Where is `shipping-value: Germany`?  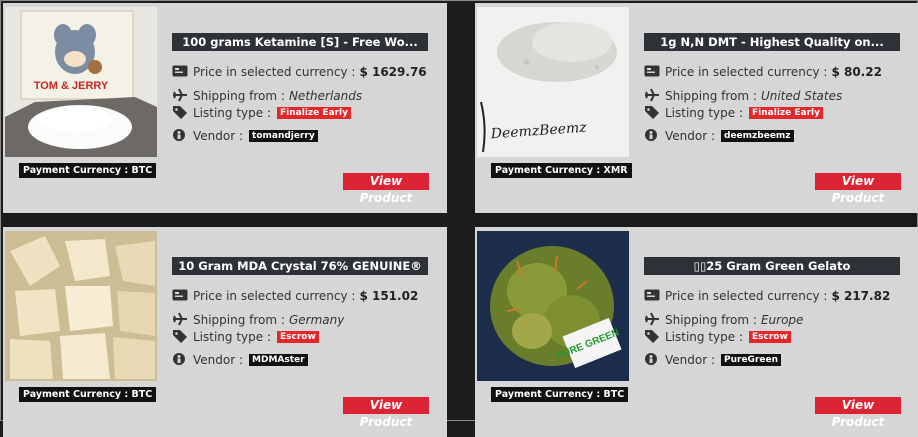
shipping-value: Germany is located at coordinates (316, 320).